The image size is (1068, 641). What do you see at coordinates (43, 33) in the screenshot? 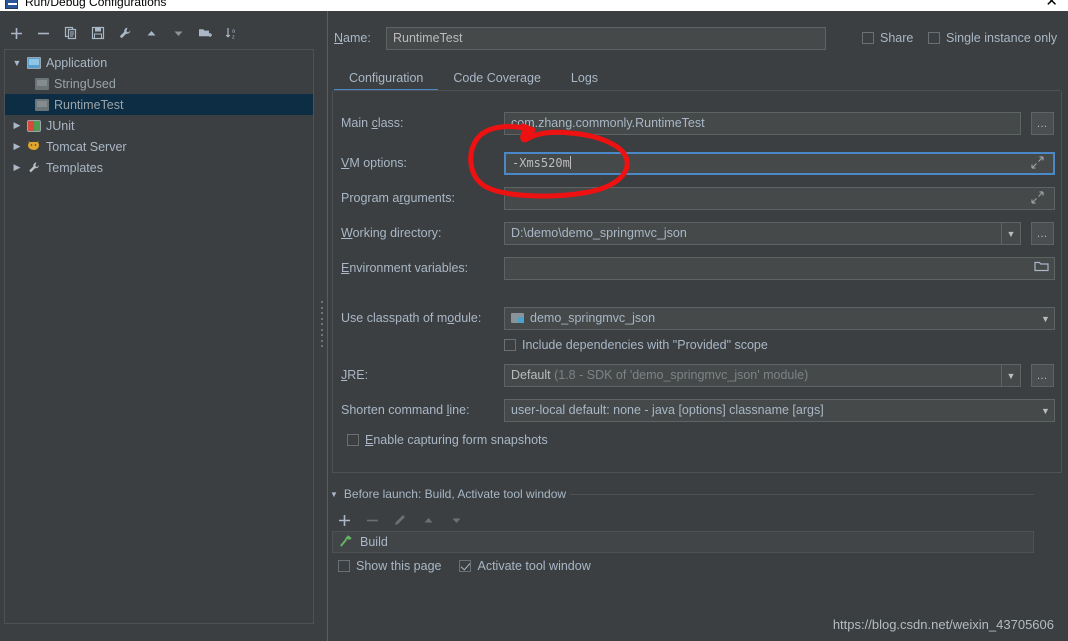
I see `remove-configuration-button` at bounding box center [43, 33].